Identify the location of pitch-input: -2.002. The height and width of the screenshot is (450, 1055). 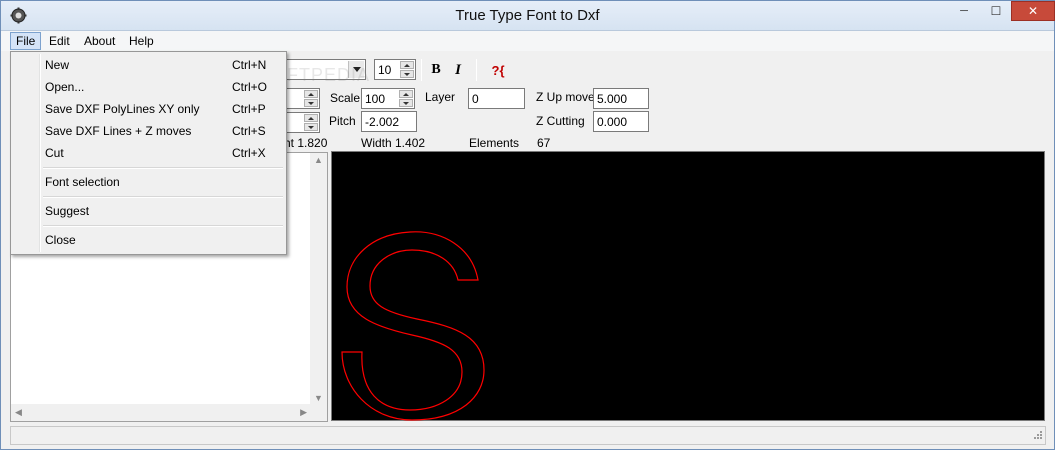
(389, 121).